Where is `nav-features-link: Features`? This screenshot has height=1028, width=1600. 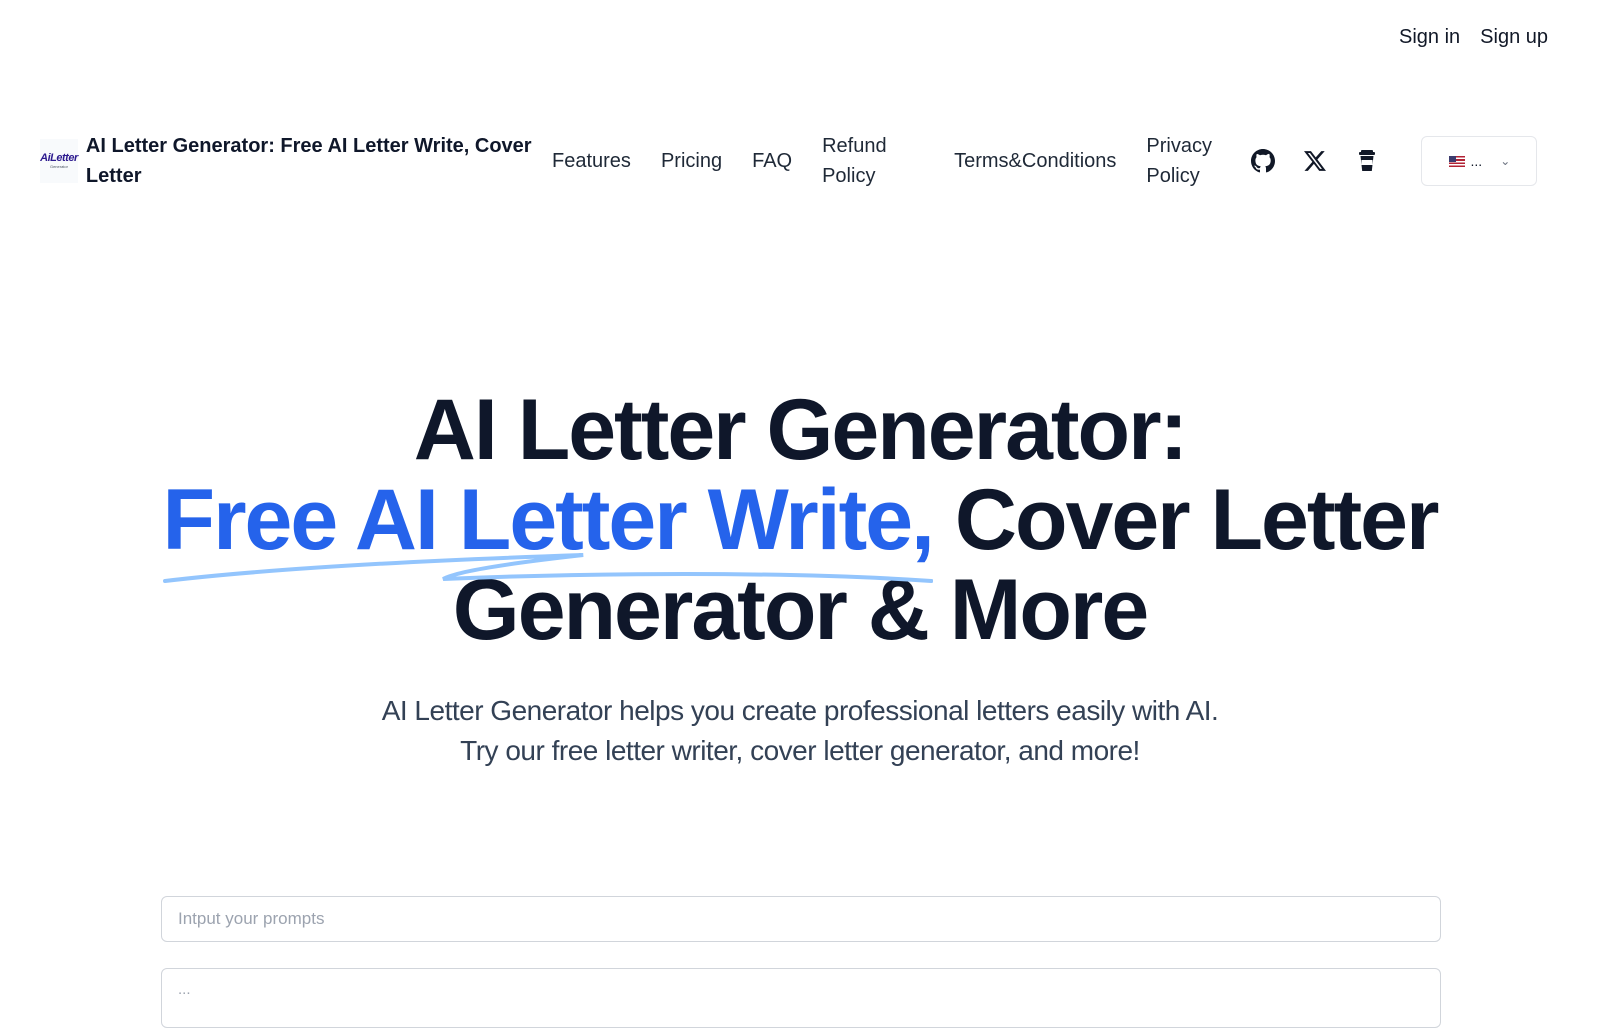
nav-features-link: Features is located at coordinates (591, 161).